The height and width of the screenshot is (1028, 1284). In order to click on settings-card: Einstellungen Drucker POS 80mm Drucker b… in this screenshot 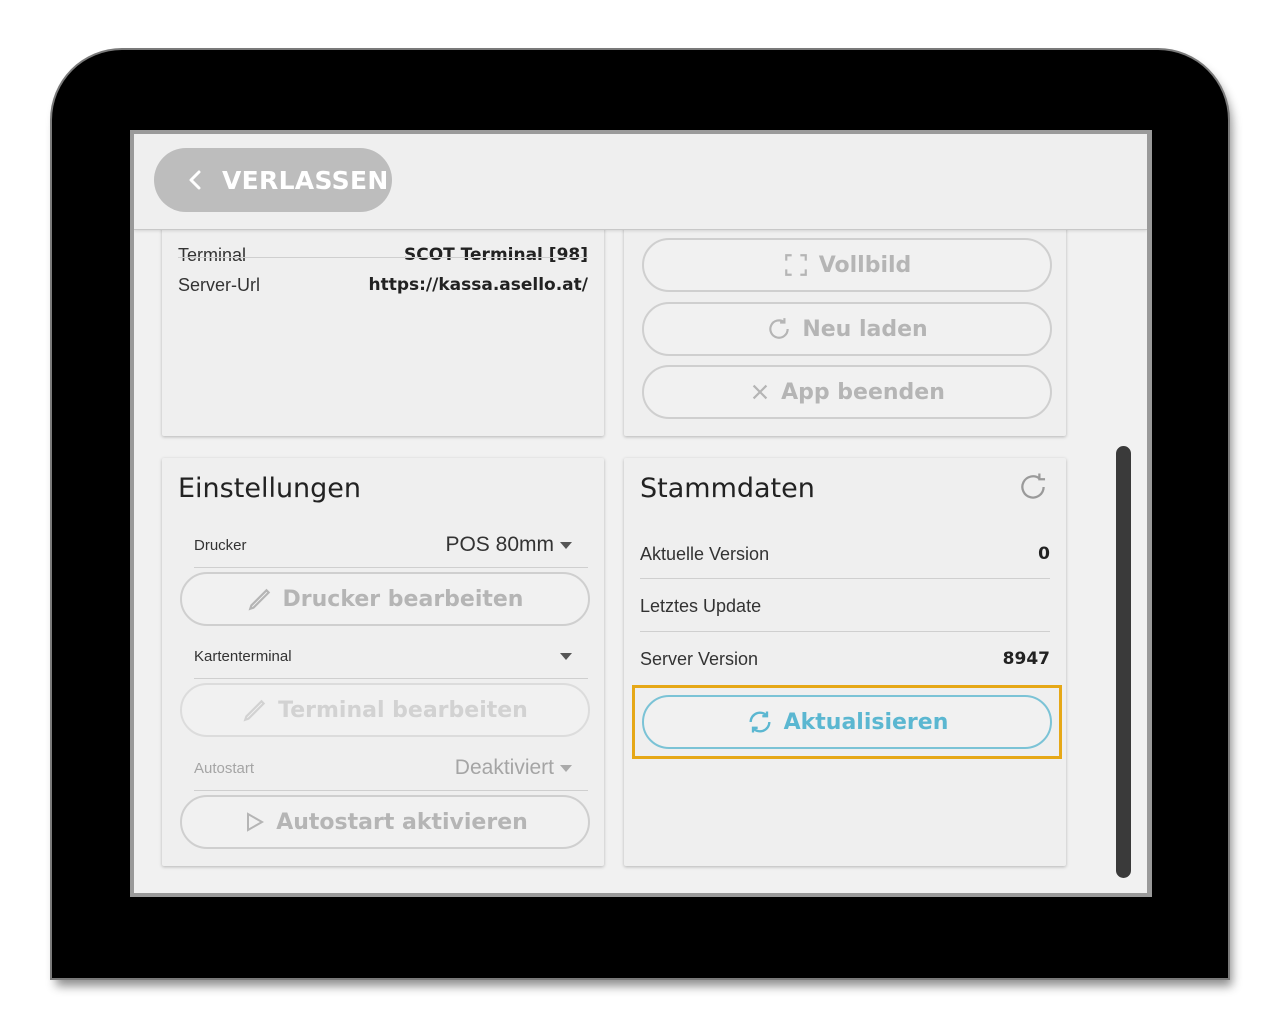, I will do `click(383, 662)`.